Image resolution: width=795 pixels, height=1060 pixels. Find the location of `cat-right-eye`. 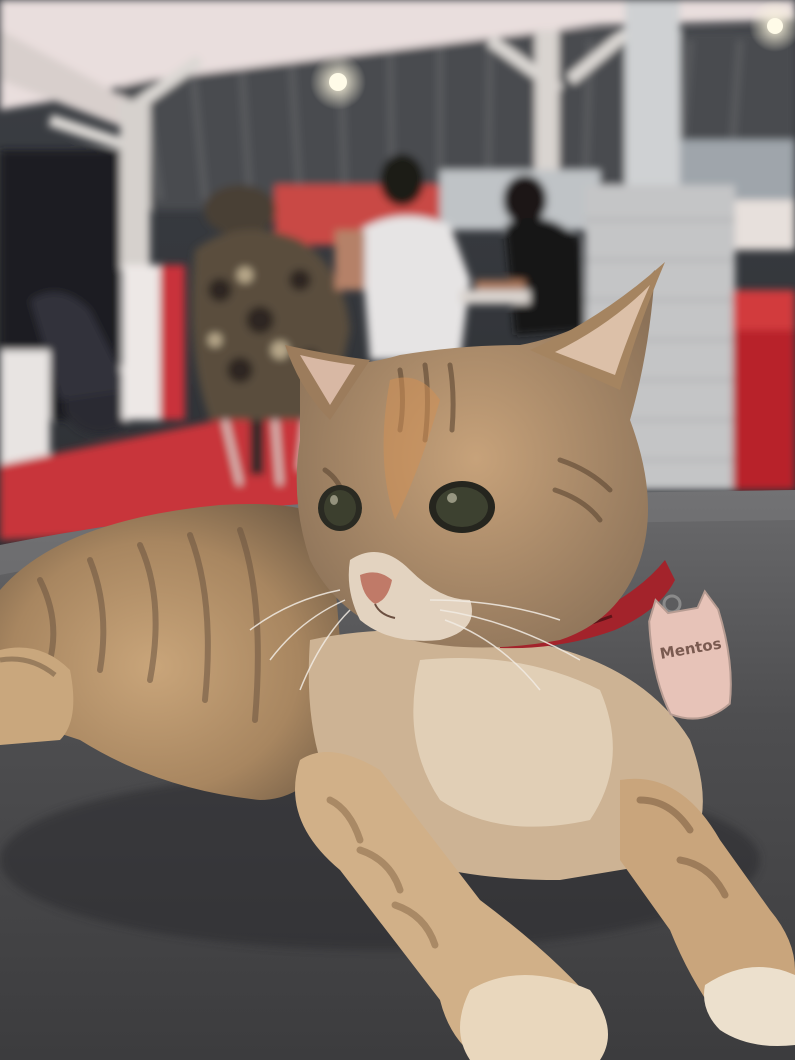

cat-right-eye is located at coordinates (462, 507).